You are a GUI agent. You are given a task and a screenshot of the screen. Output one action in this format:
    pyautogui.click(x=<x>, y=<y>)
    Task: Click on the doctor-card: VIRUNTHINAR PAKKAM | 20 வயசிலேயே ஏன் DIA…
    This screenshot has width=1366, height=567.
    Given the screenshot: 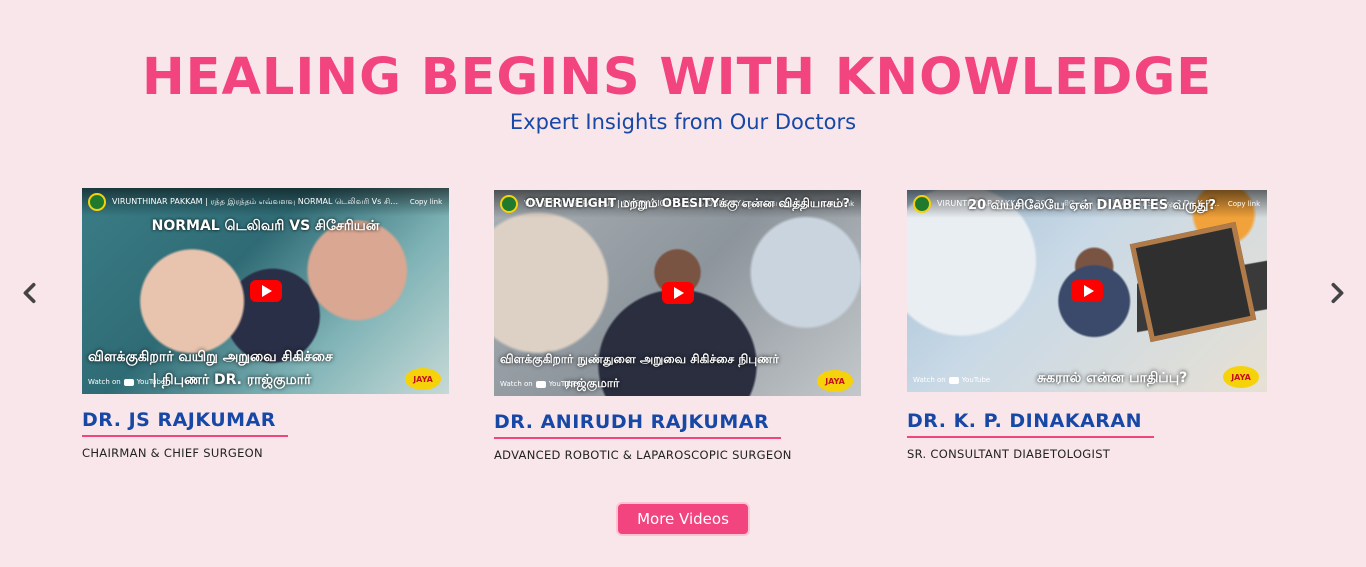 What is the action you would take?
    pyautogui.click(x=1087, y=325)
    